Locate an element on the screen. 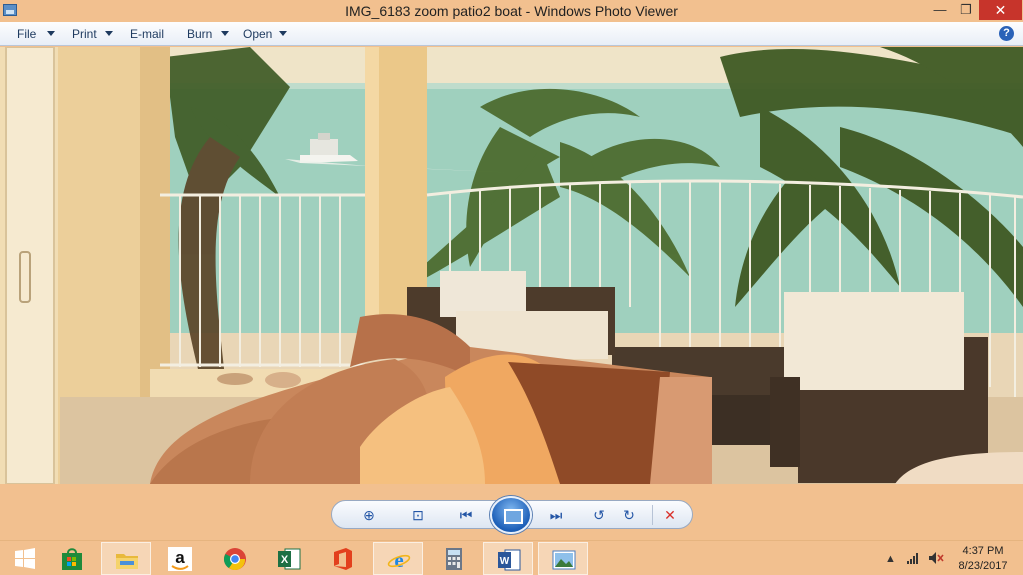 The height and width of the screenshot is (575, 1023). store-icon is located at coordinates (72, 559).